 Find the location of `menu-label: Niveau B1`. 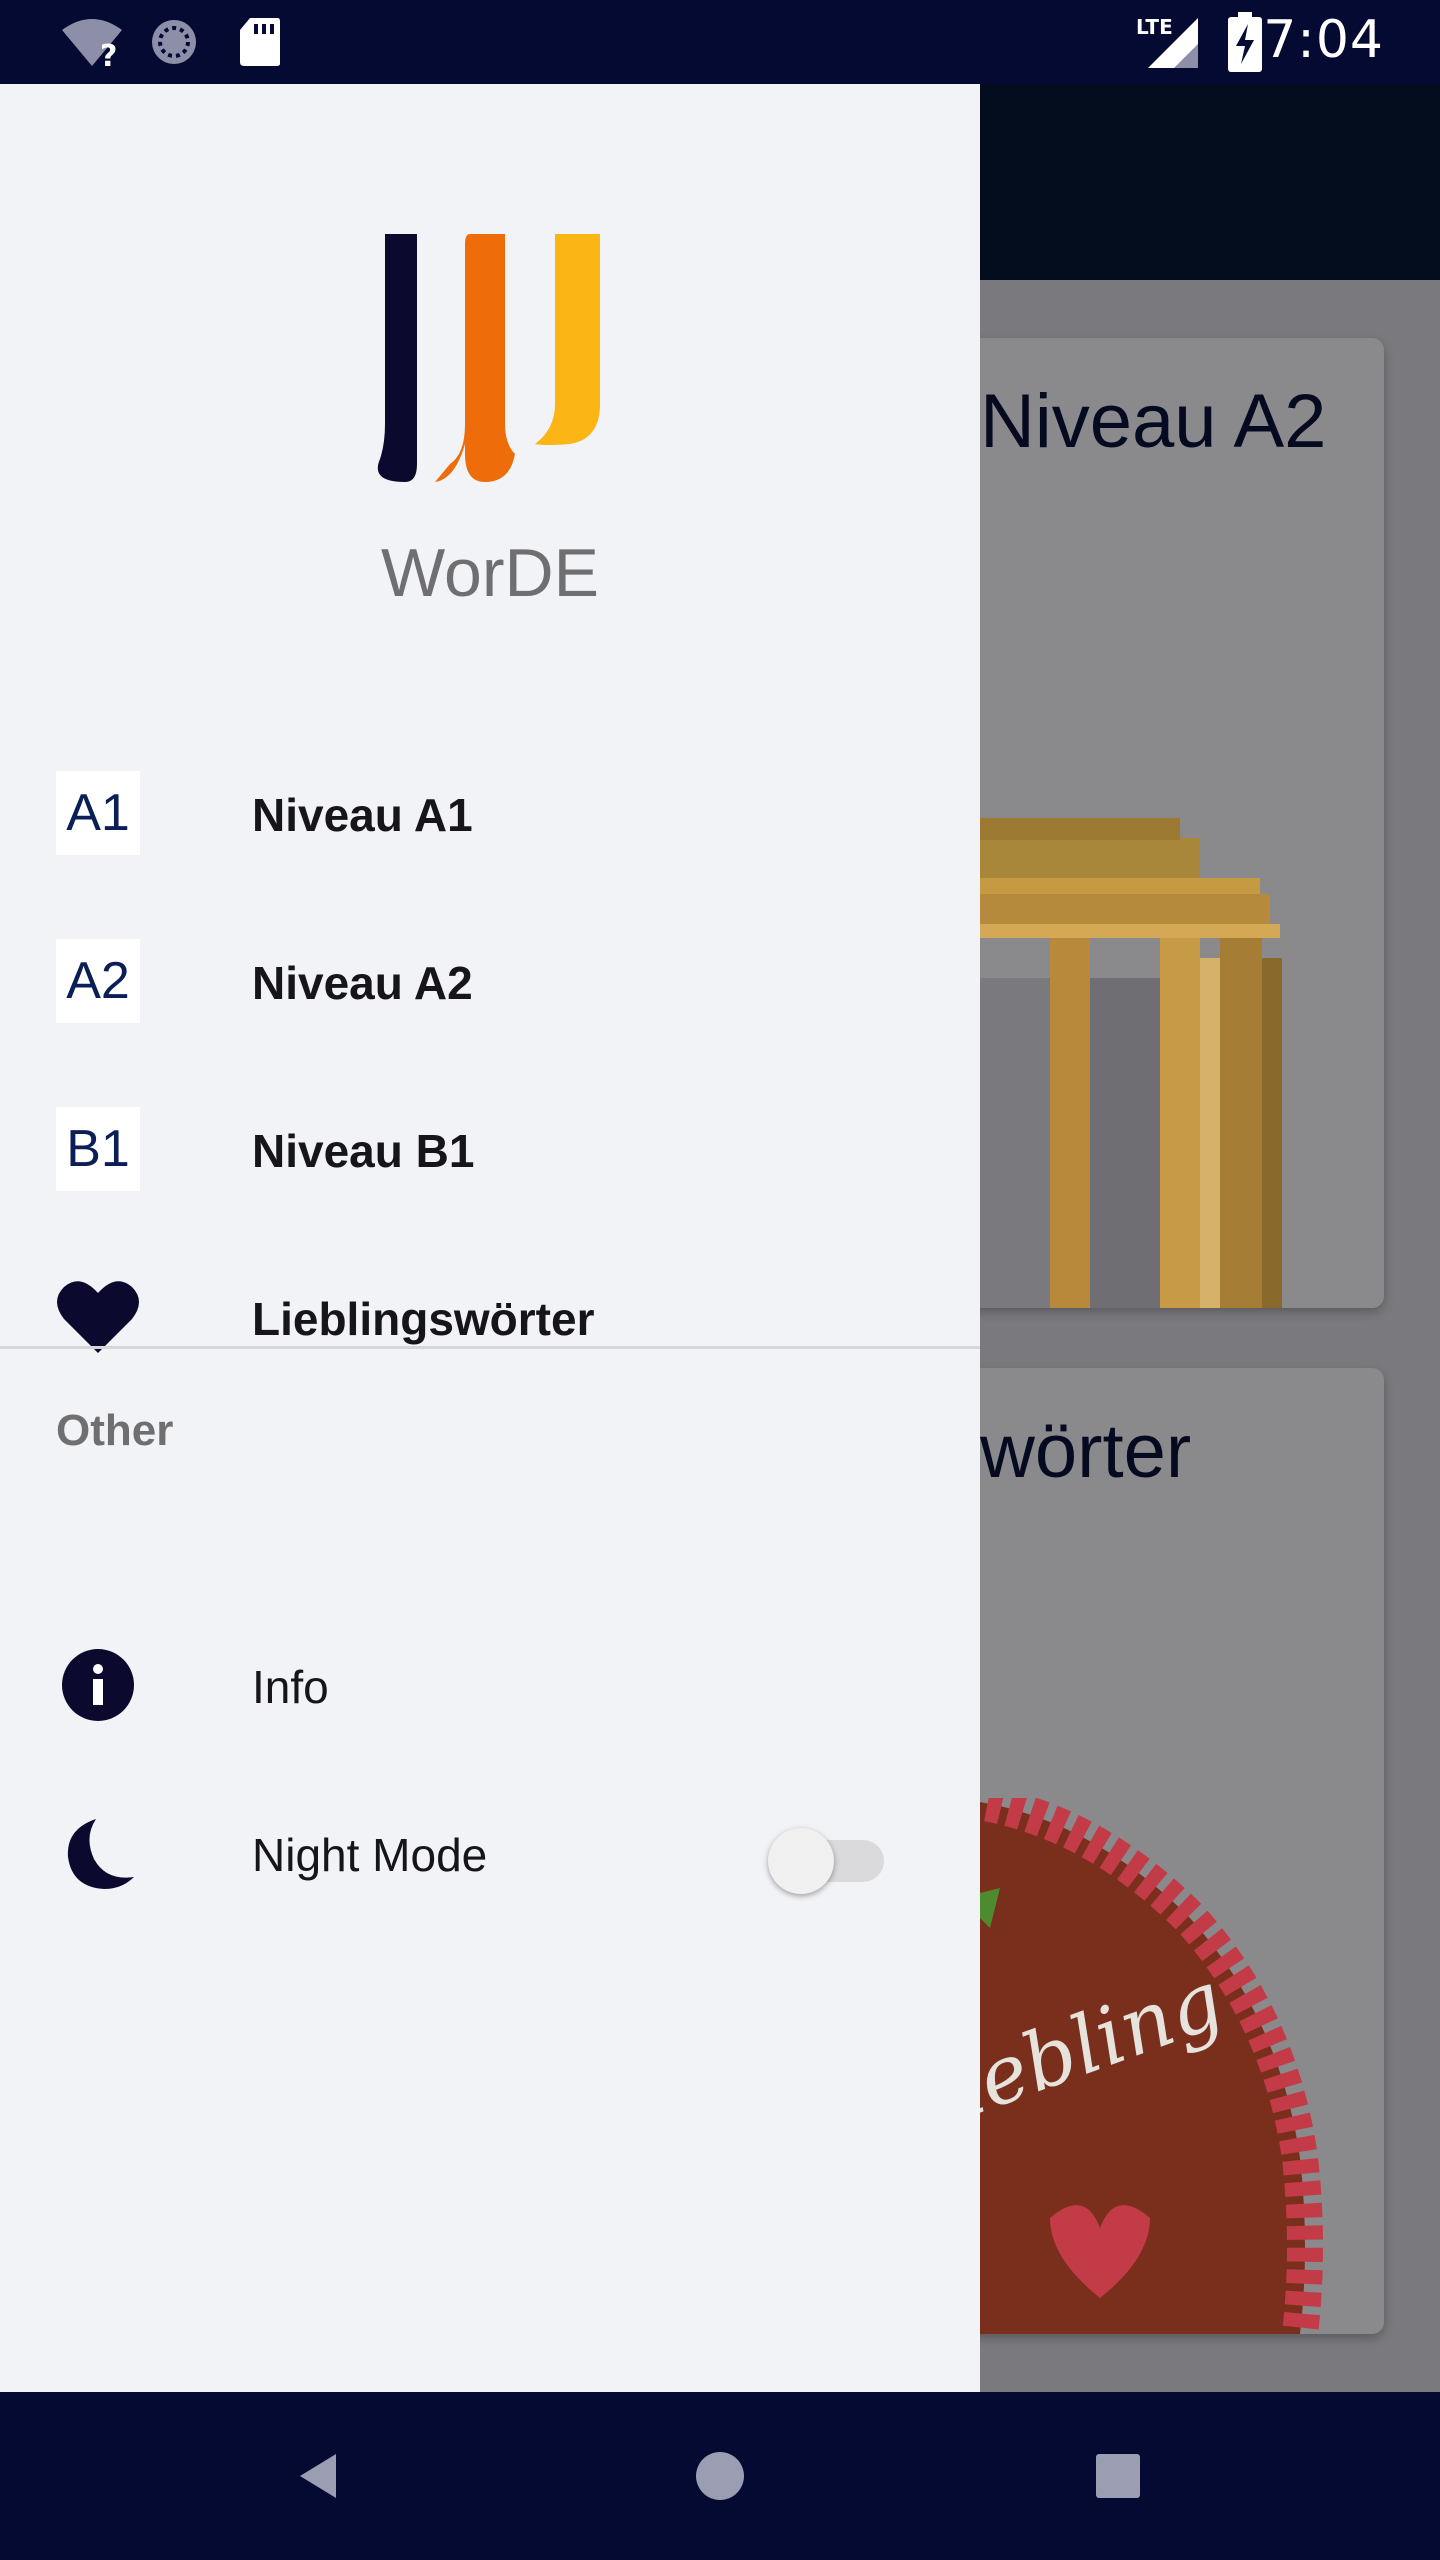

menu-label: Niveau B1 is located at coordinates (363, 1151).